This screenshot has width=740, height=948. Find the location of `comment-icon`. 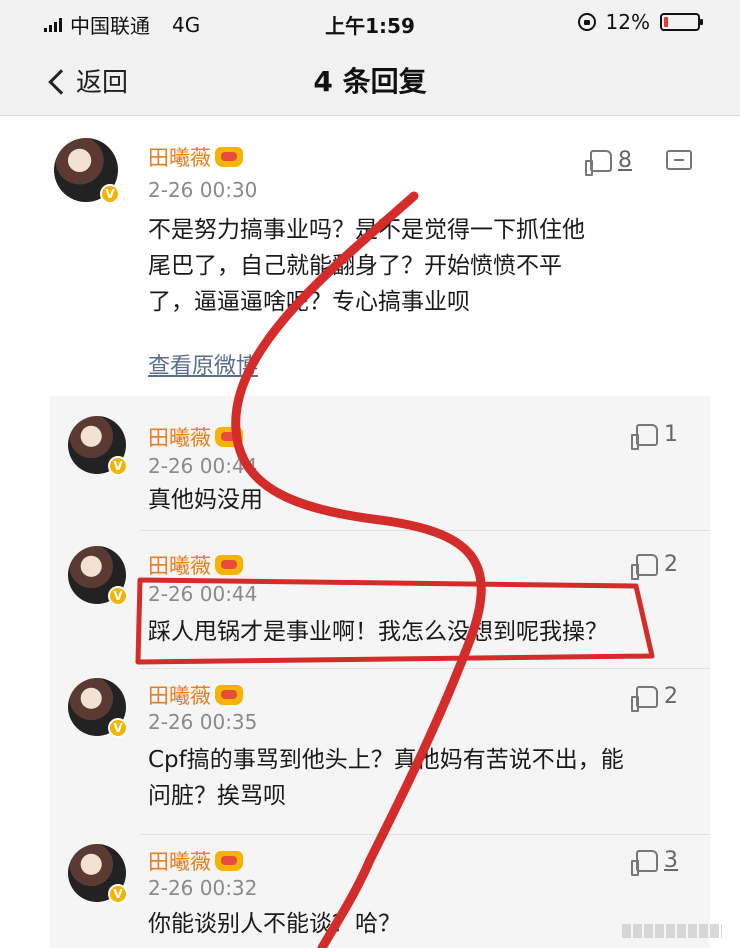

comment-icon is located at coordinates (679, 160).